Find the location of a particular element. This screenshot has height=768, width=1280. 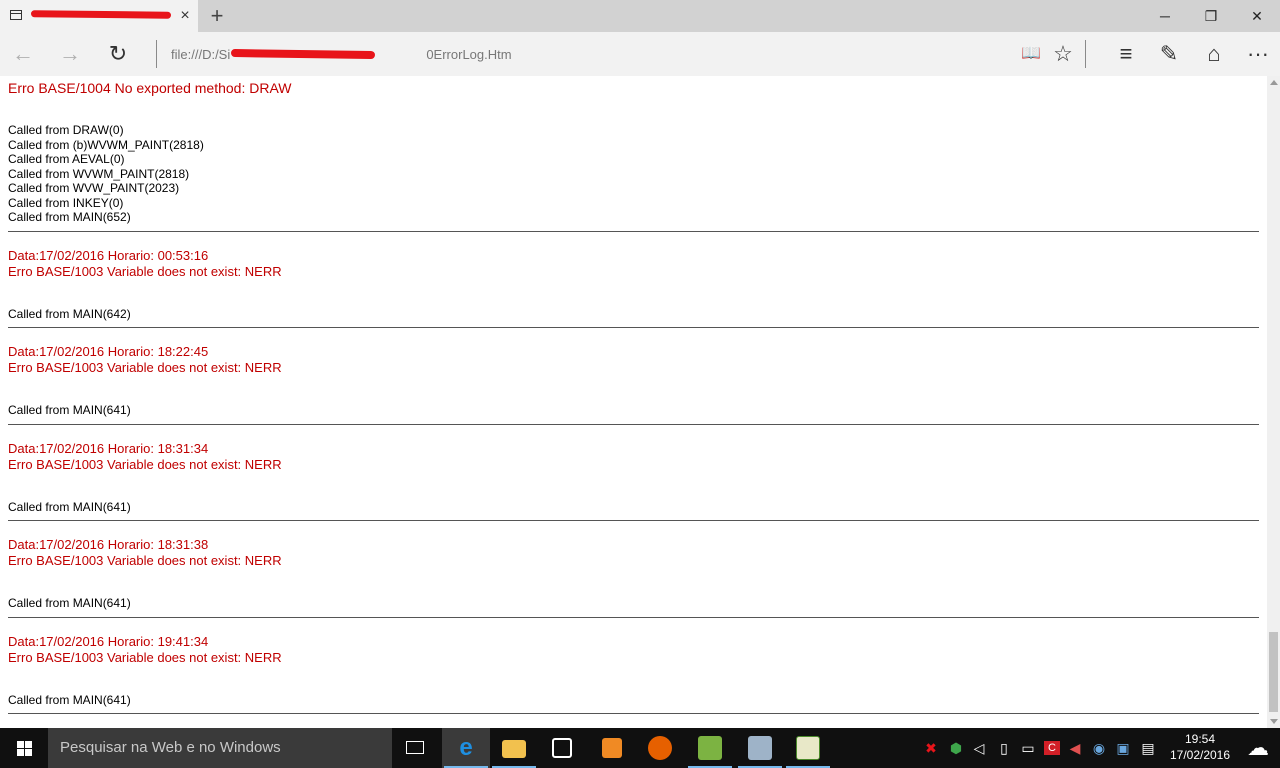

firefox-icon is located at coordinates (660, 748).